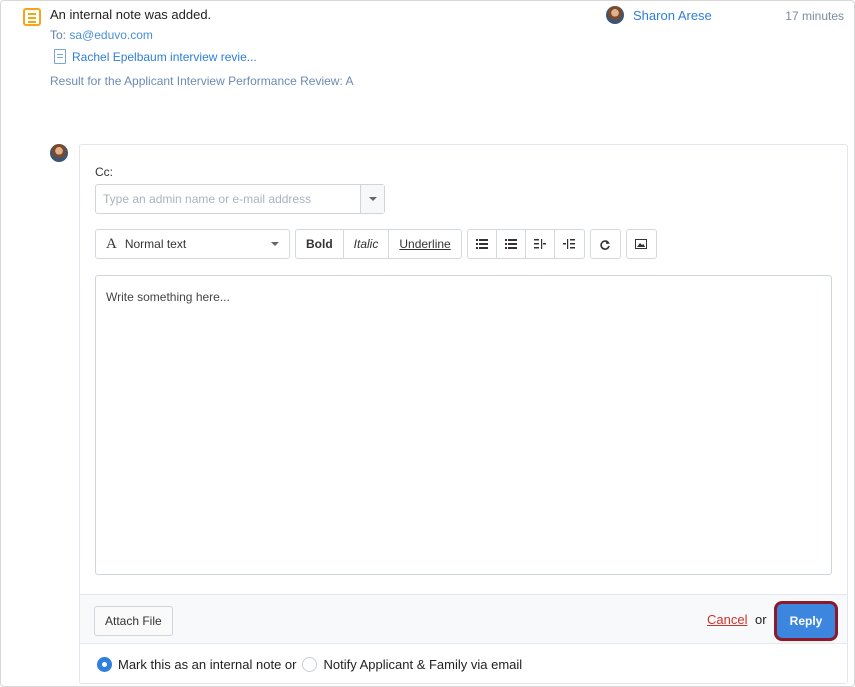 This screenshot has height=687, width=855. Describe the element at coordinates (104, 172) in the screenshot. I see `cc-label: Cc:` at that location.